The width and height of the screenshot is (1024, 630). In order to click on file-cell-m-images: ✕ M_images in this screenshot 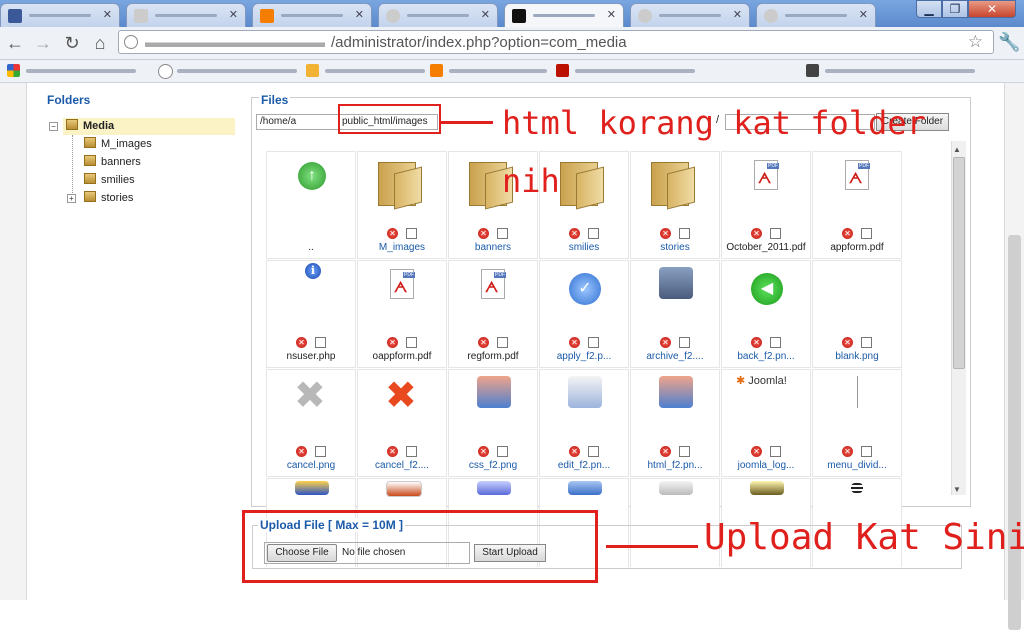, I will do `click(402, 205)`.